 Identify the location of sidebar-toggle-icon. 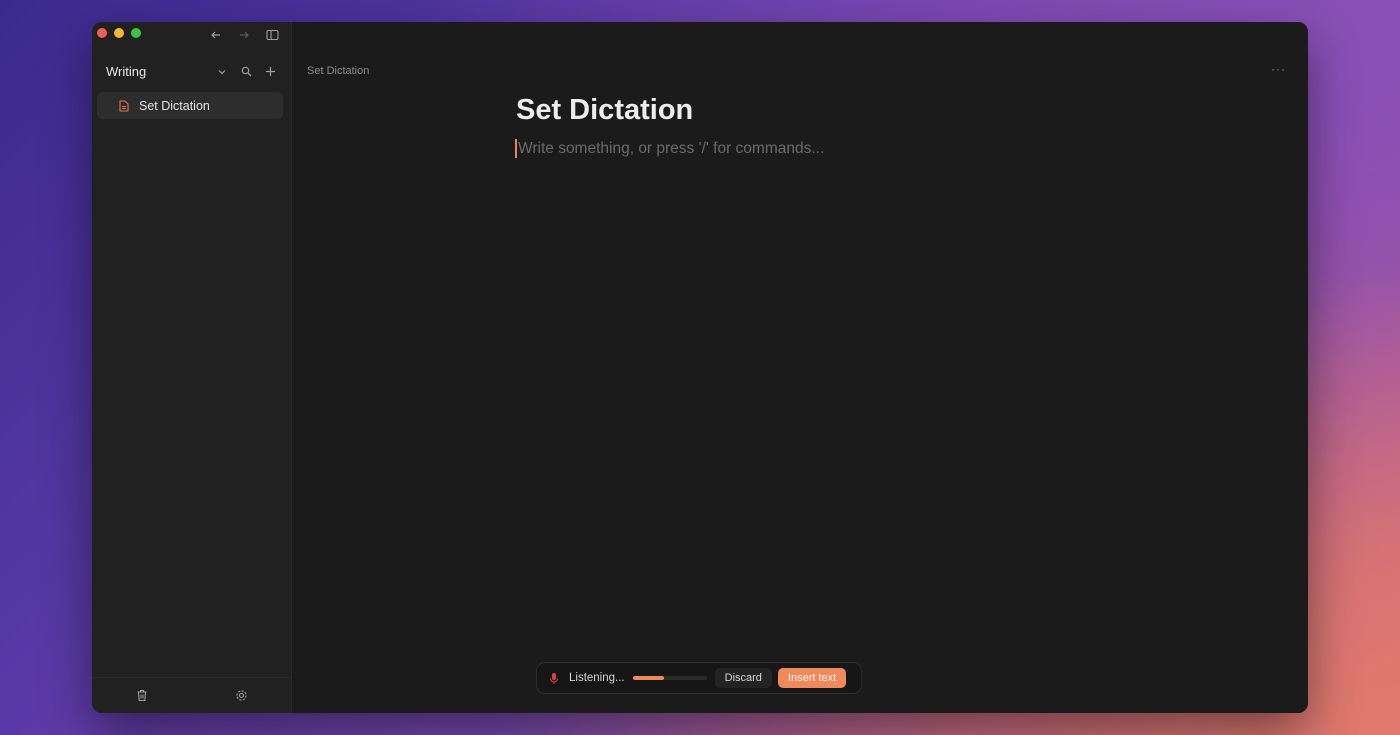
(272, 35).